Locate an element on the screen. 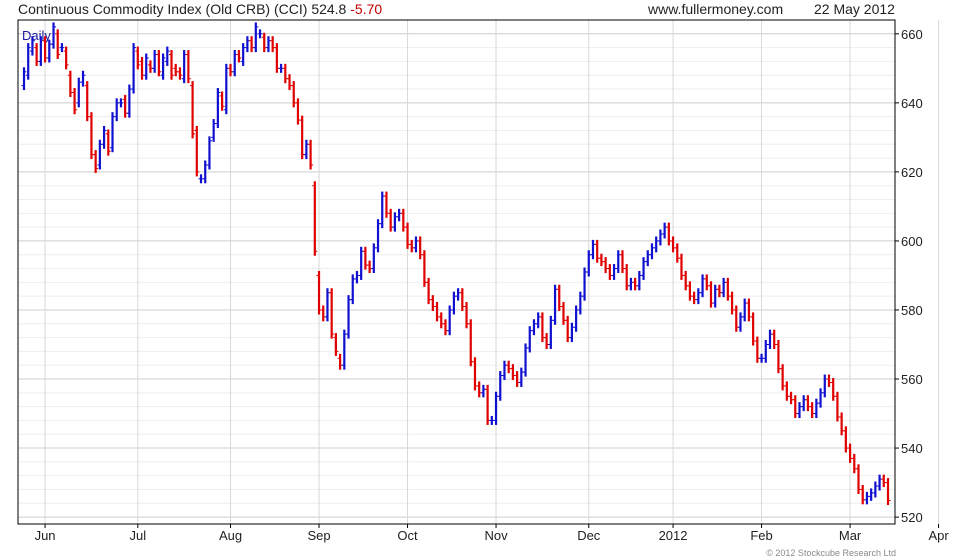  x-tick-label: Dec is located at coordinates (589, 535).